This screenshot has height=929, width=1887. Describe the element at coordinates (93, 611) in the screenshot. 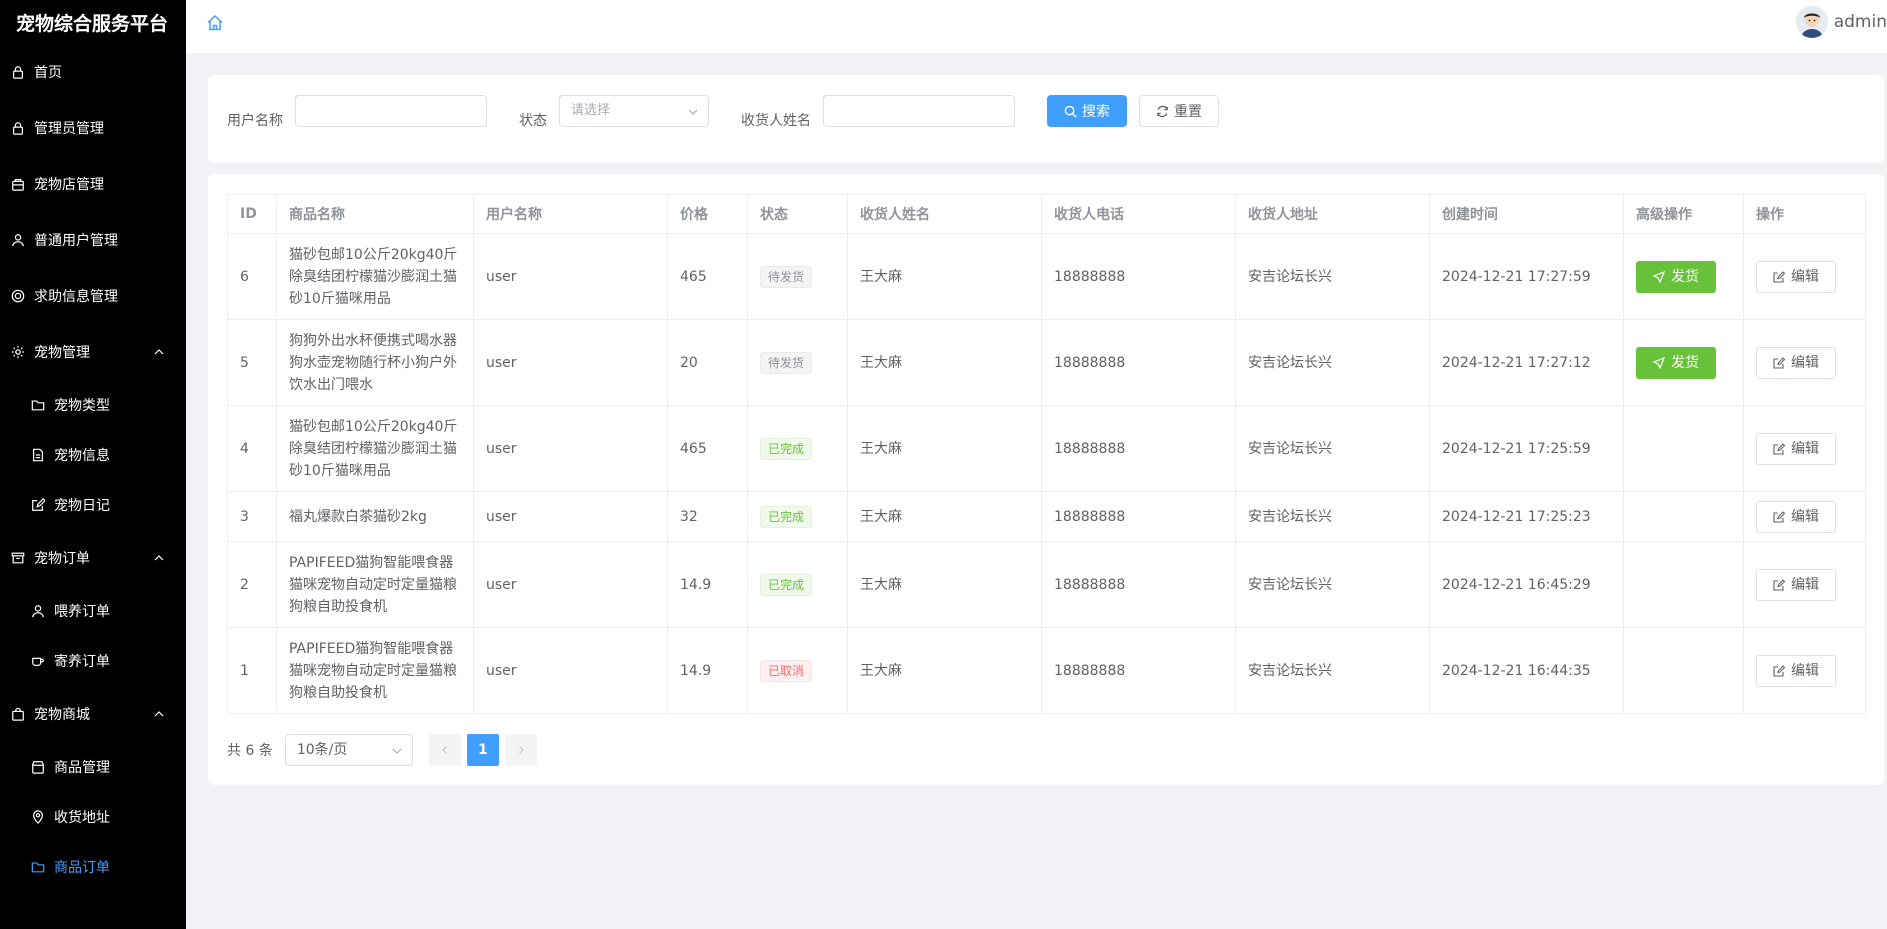

I see `sidebar-item-feeding-orders: 喂养订单` at that location.